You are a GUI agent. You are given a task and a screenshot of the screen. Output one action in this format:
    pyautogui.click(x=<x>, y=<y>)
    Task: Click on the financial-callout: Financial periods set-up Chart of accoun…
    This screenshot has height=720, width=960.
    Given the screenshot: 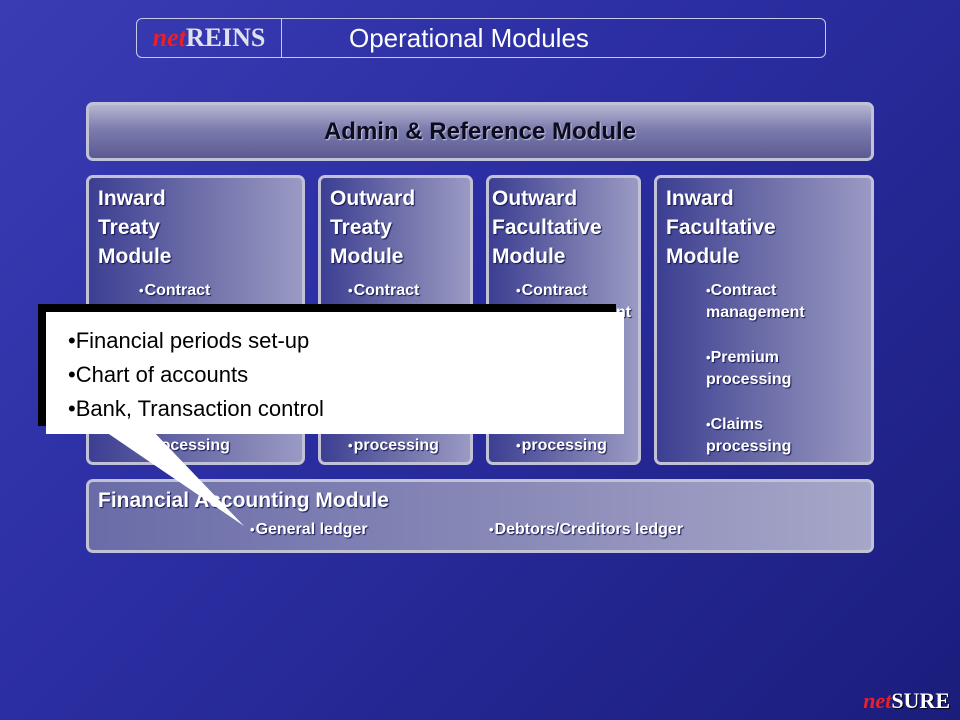 What is the action you would take?
    pyautogui.click(x=335, y=373)
    